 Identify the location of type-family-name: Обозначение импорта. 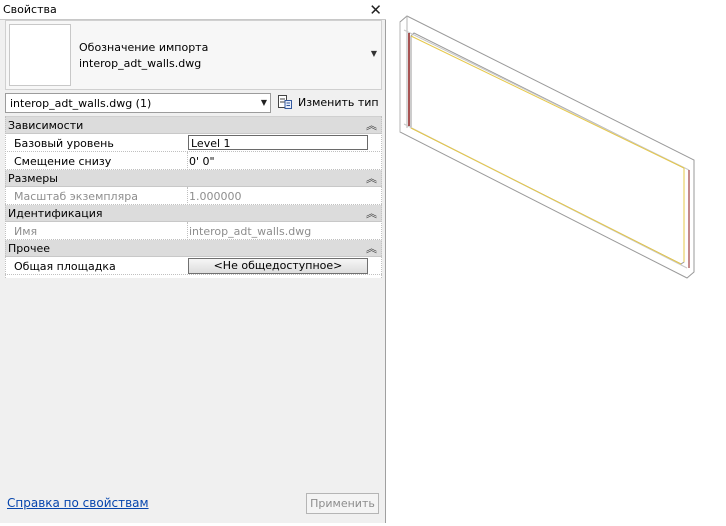
(144, 47).